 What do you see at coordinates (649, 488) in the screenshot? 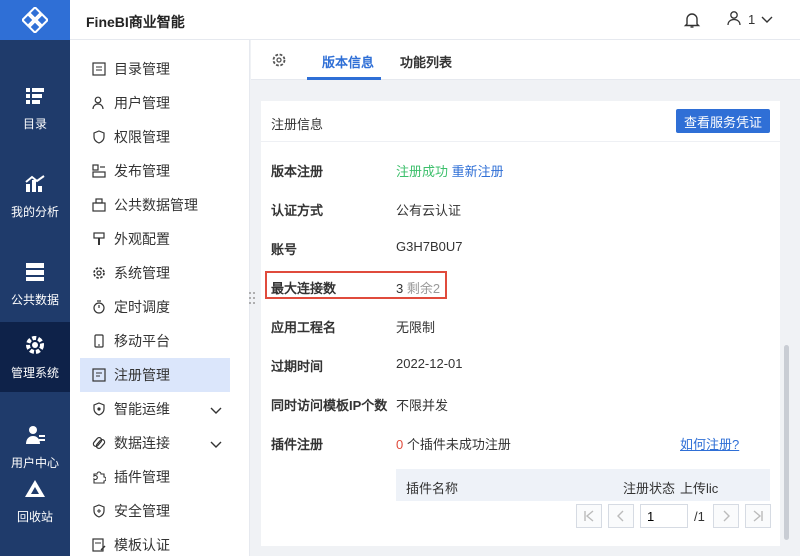
I see `column-header-reg-status: 注册状态` at bounding box center [649, 488].